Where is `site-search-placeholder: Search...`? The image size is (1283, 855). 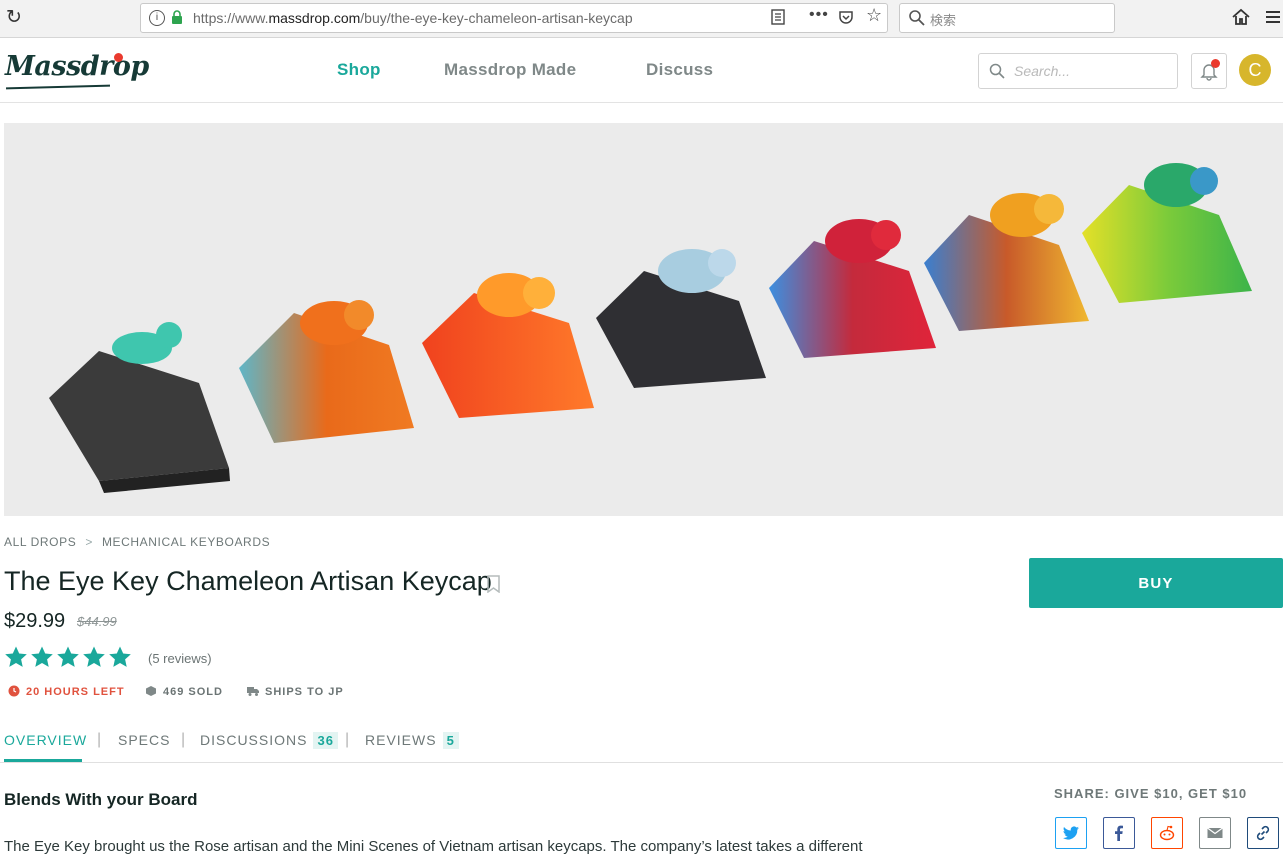 site-search-placeholder: Search... is located at coordinates (1042, 71).